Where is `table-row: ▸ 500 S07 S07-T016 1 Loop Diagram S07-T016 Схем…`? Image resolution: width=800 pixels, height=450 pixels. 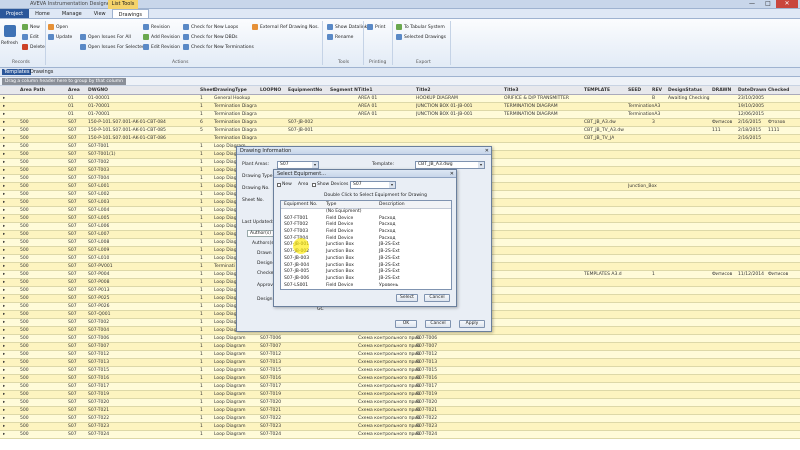
table-row: ▸ 500 S07 S07-T016 1 Loop Diagram S07-T016 Схем… is located at coordinates (400, 379).